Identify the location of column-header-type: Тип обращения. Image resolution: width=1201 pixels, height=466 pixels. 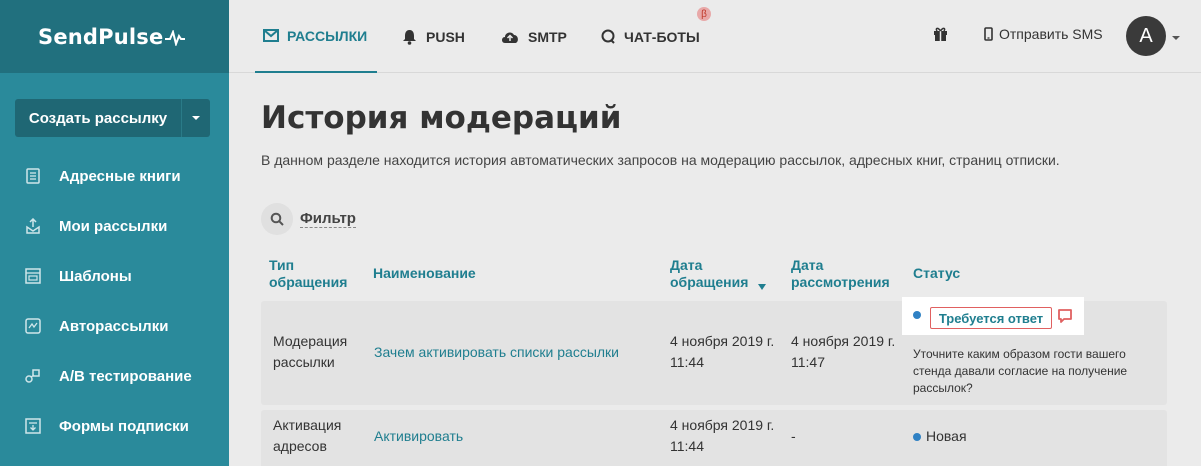
(314, 274).